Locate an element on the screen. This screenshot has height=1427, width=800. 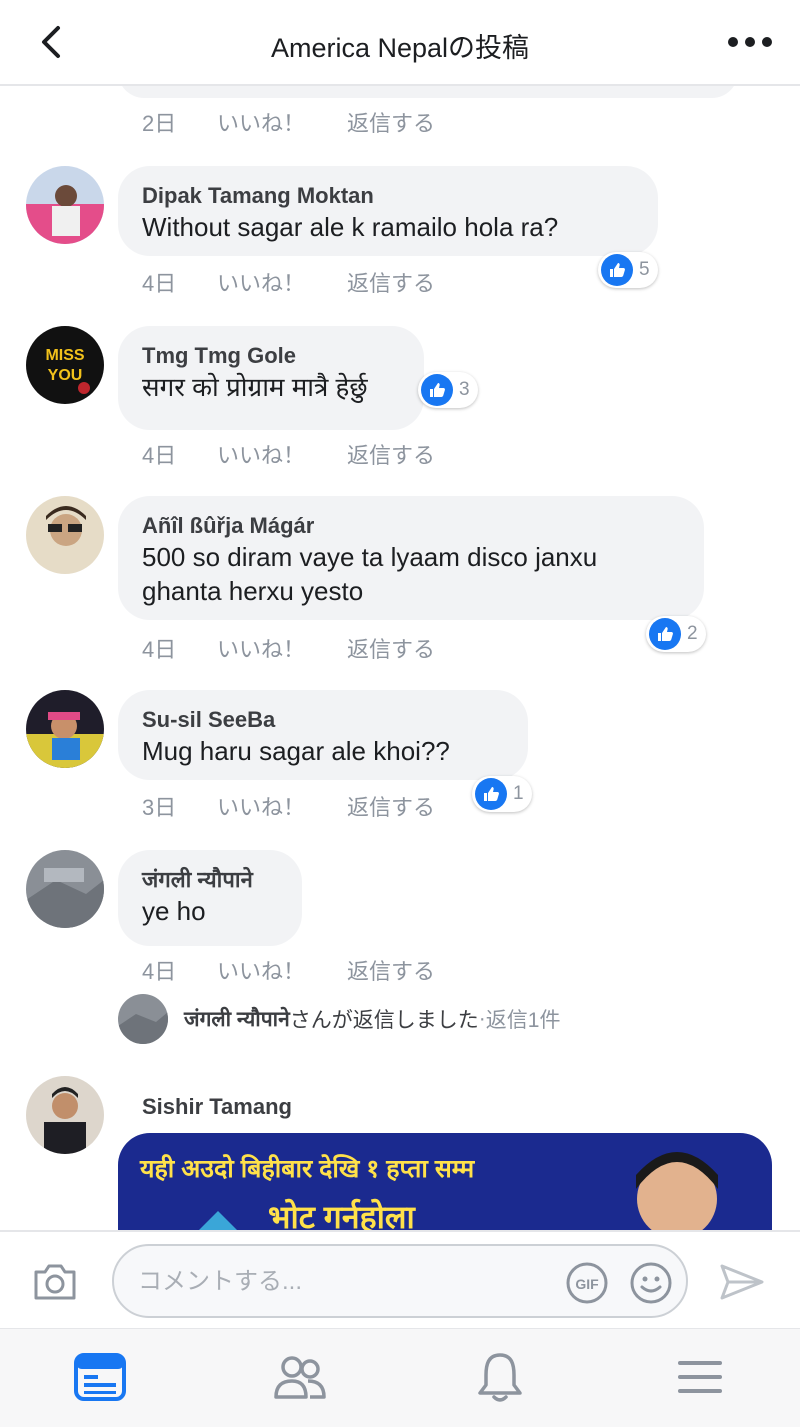
svg-text: YOU is located at coordinates (65, 375).